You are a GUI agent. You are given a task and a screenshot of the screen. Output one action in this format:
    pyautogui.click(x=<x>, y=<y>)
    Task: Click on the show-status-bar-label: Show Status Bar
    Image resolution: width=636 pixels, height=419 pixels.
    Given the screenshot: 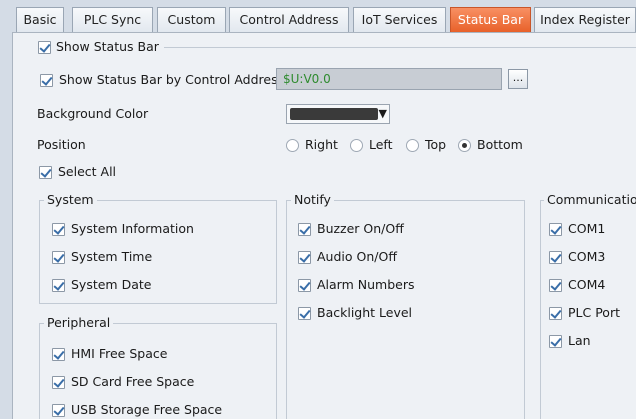 What is the action you would take?
    pyautogui.click(x=107, y=46)
    